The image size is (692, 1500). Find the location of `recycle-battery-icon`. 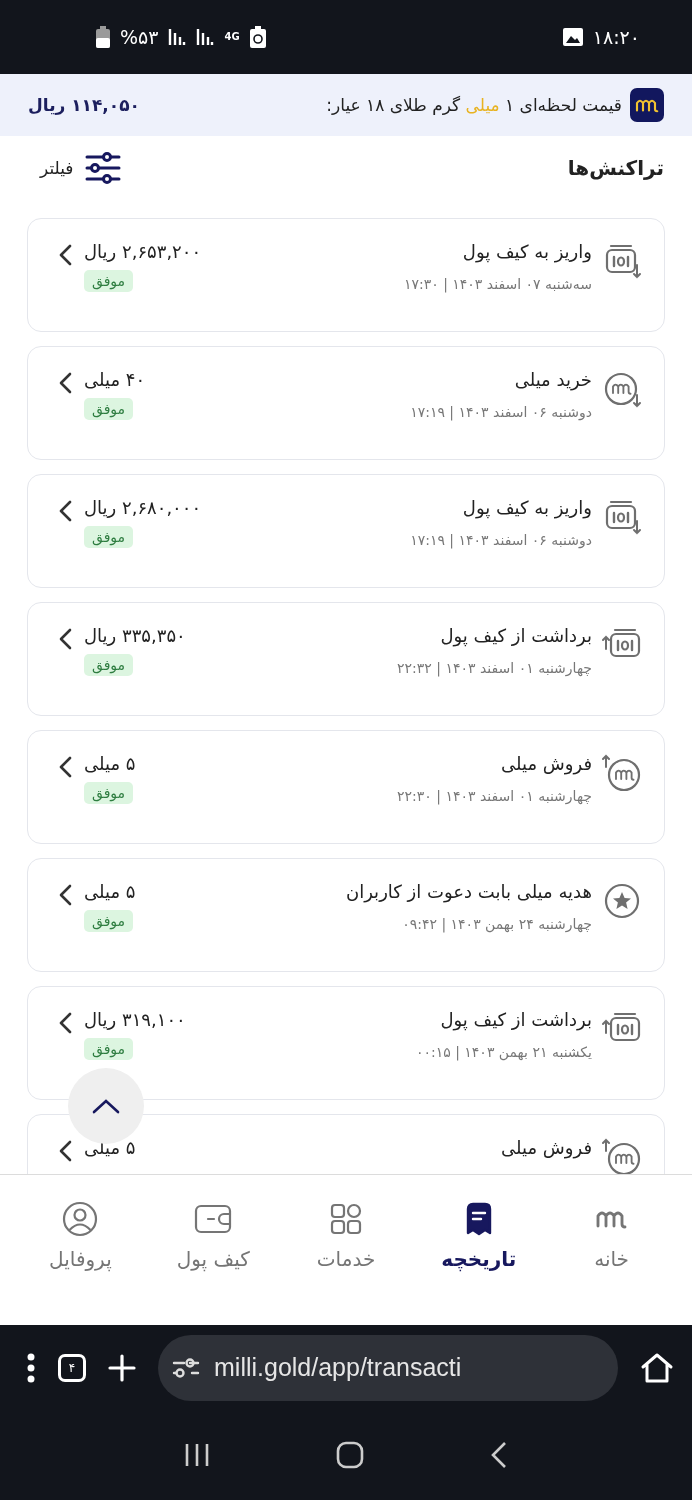

recycle-battery-icon is located at coordinates (257, 37).